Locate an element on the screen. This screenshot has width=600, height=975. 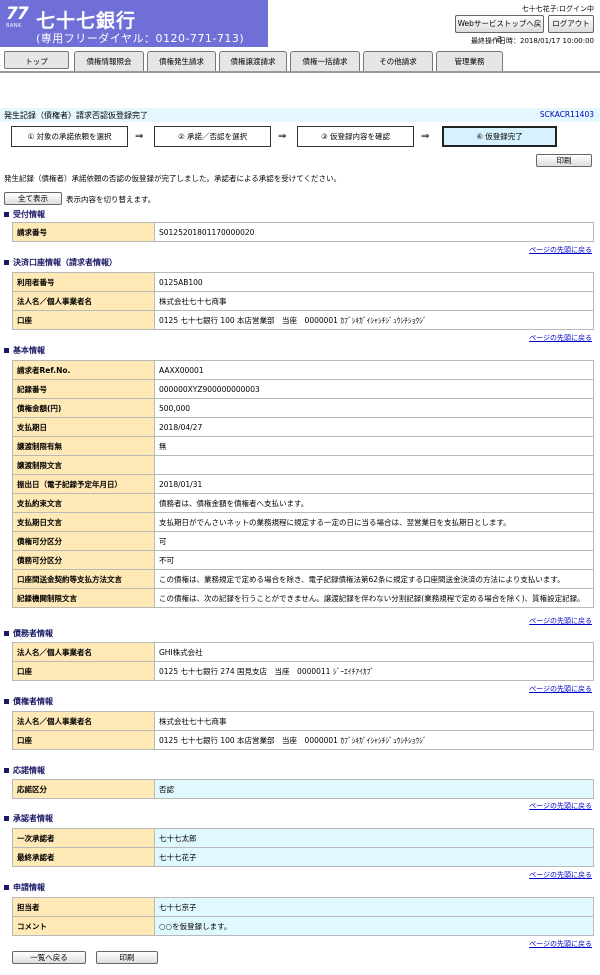
table-row: 担当者 七十七京子 is located at coordinates (303, 907).